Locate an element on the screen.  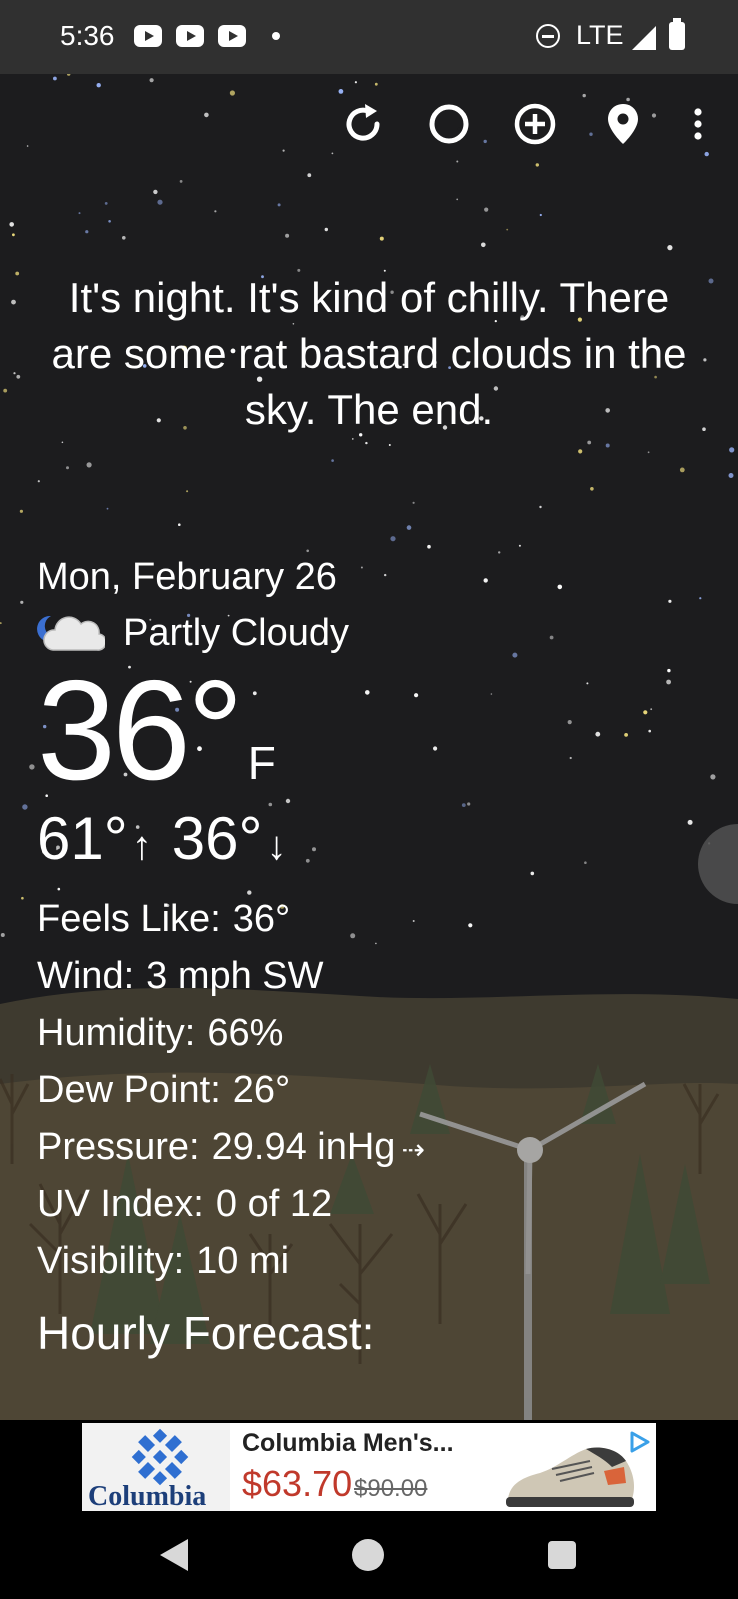
more-options-button is located at coordinates (698, 124).